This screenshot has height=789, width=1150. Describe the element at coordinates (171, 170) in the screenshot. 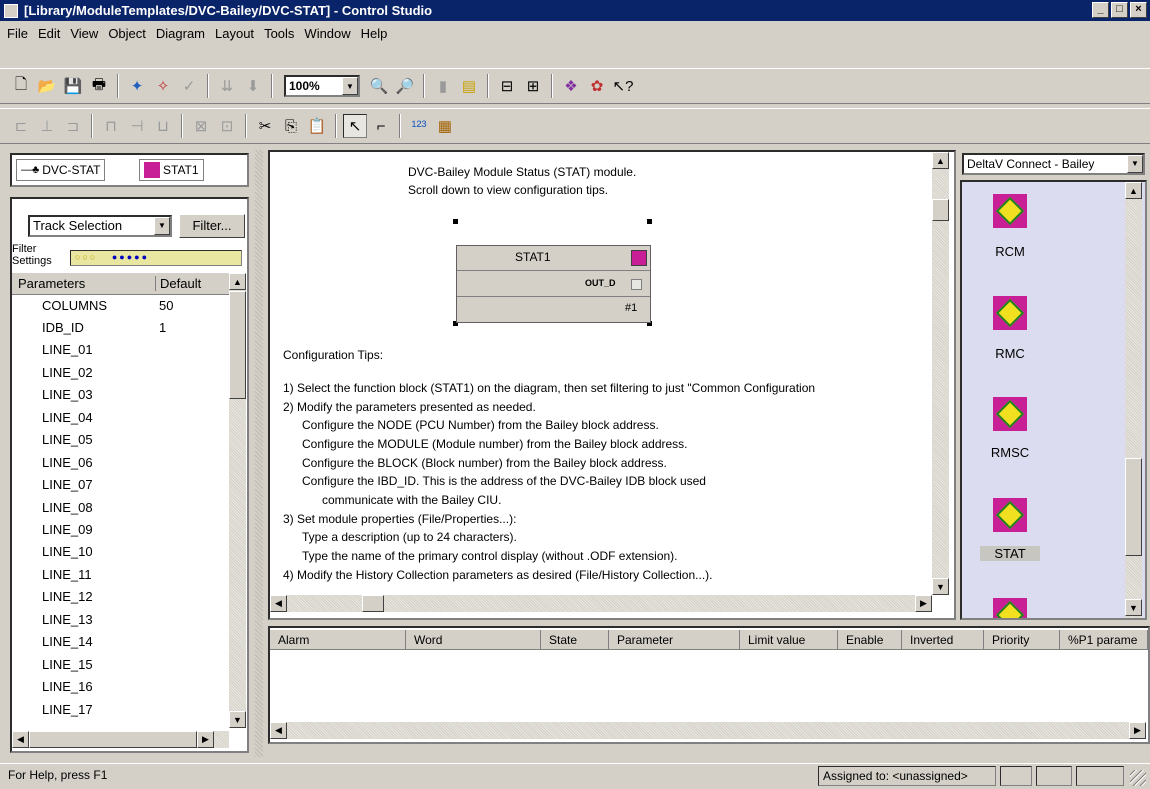

I see `tab-stat1: STAT1` at that location.